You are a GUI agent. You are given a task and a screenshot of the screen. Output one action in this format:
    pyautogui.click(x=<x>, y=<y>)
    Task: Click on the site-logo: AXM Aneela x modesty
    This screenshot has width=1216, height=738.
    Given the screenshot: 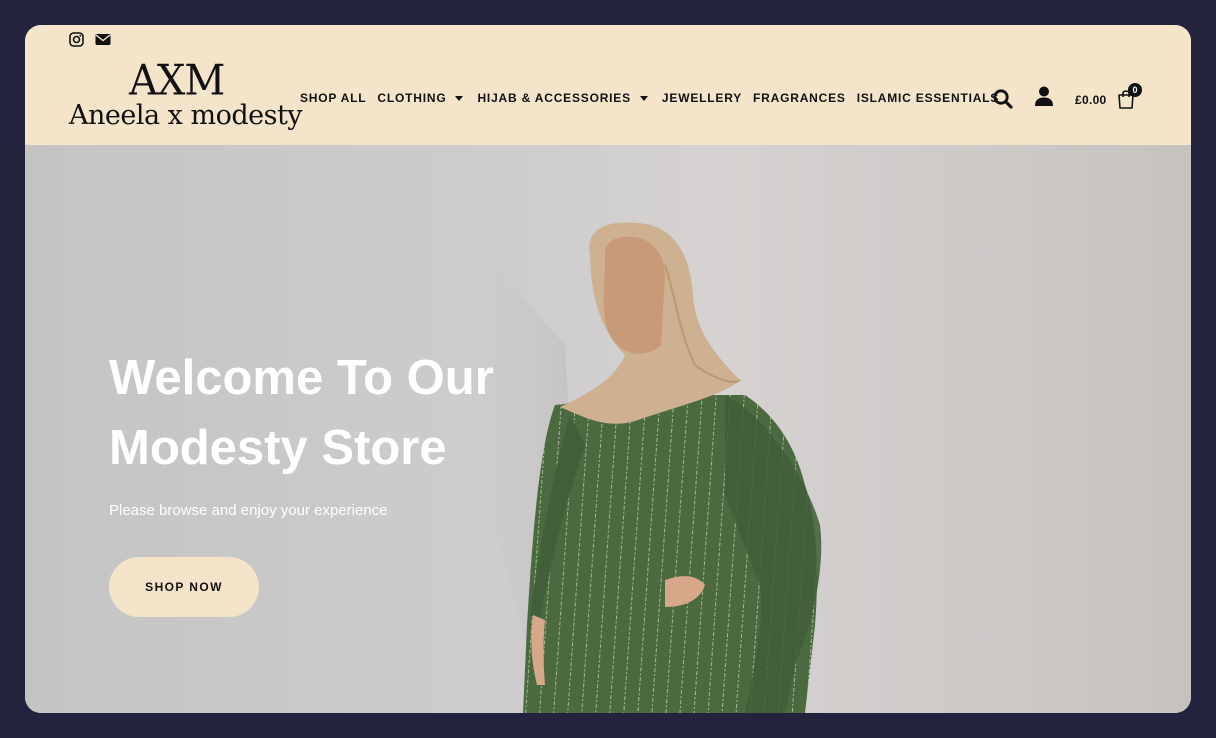 What is the action you would take?
    pyautogui.click(x=186, y=97)
    